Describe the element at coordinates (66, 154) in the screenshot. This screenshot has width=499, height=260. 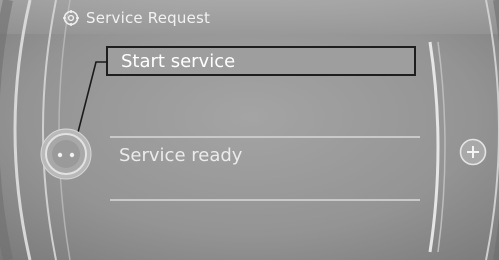
I see `controller-knob-icon` at that location.